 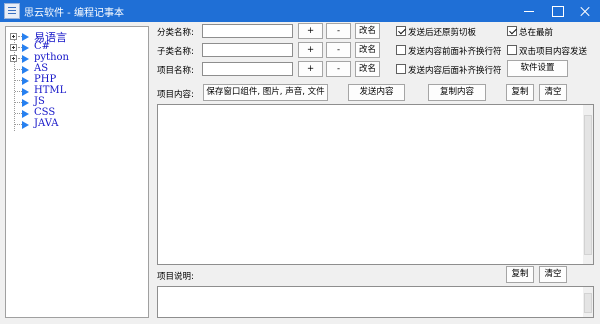 I want to click on always-on-top-label: 总在最前, so click(x=536, y=33).